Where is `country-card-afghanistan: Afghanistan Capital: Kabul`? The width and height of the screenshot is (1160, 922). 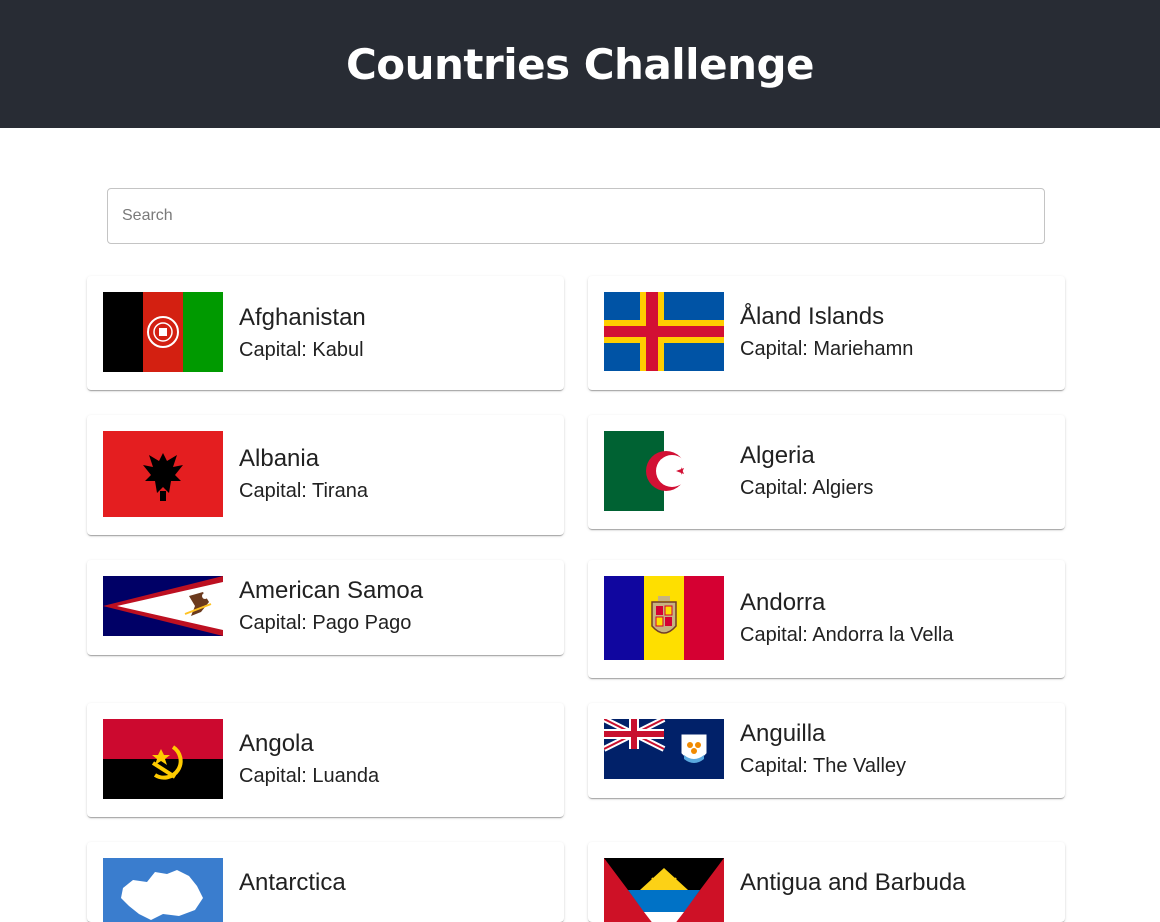 country-card-afghanistan: Afghanistan Capital: Kabul is located at coordinates (325, 333).